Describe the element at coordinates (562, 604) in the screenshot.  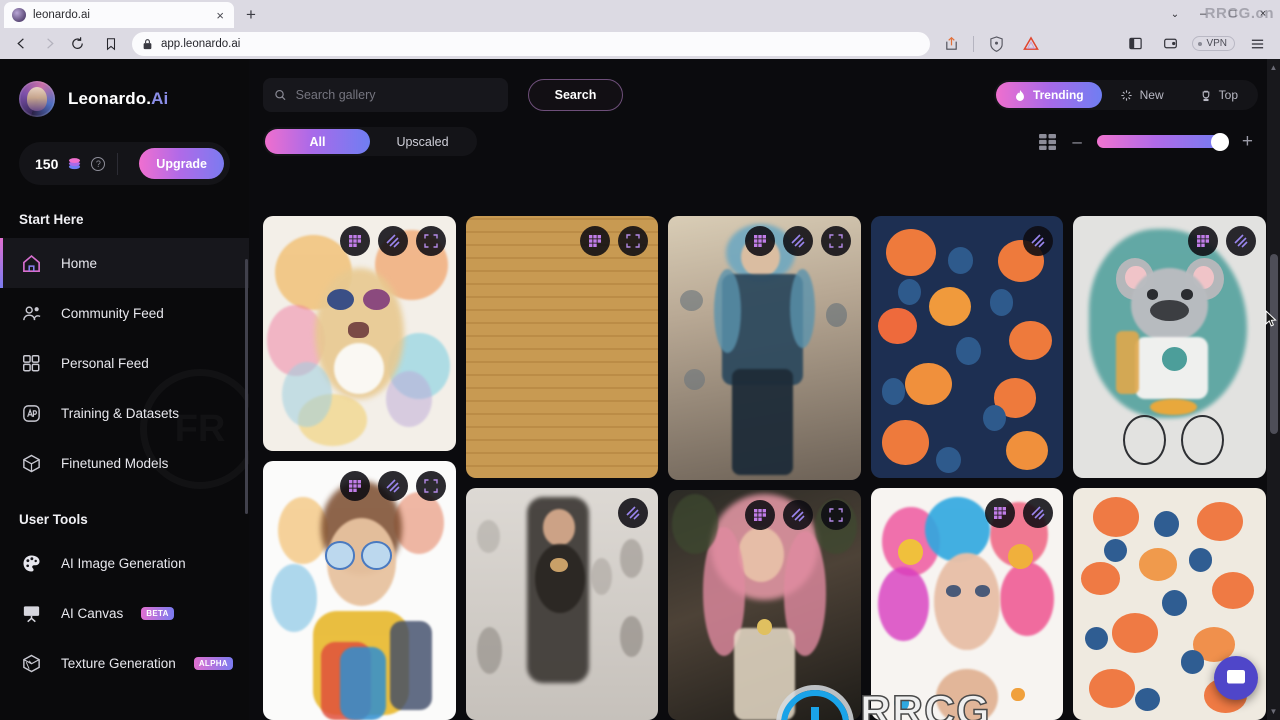
I see `gallery-card-character-sheet` at that location.